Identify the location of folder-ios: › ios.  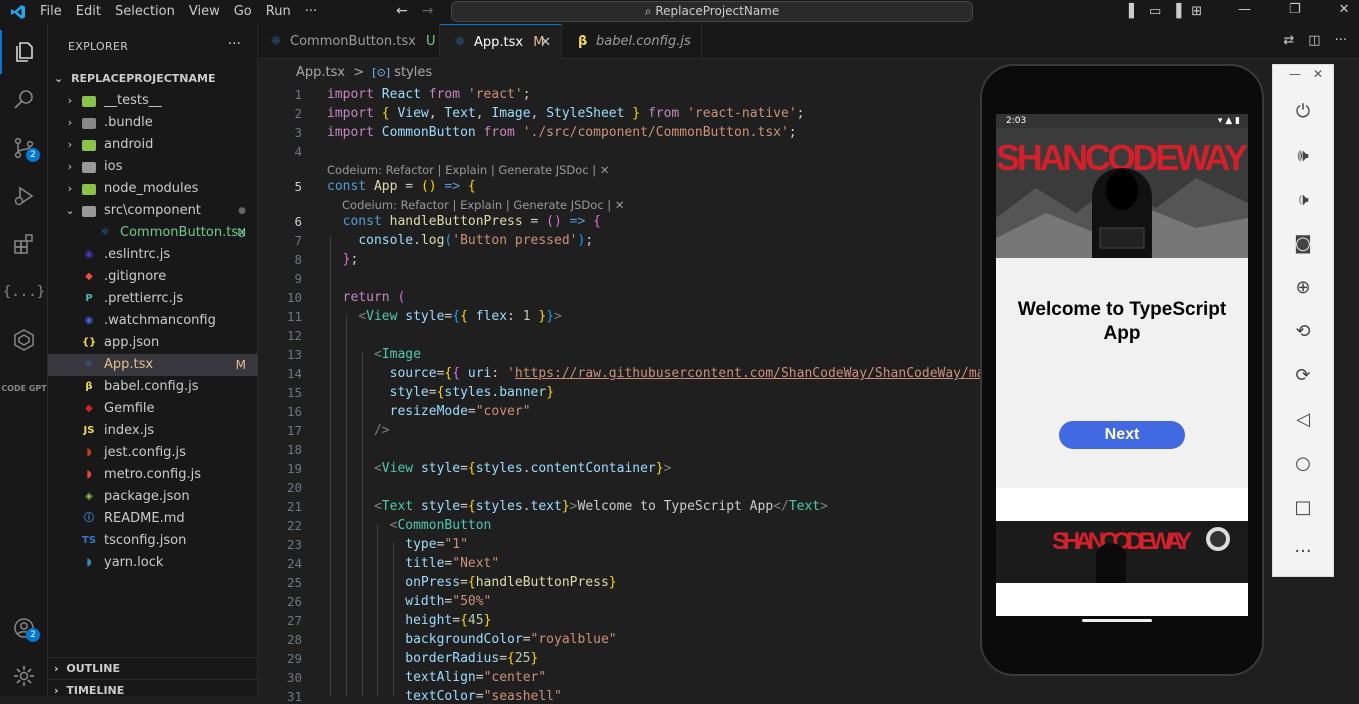
(153, 167).